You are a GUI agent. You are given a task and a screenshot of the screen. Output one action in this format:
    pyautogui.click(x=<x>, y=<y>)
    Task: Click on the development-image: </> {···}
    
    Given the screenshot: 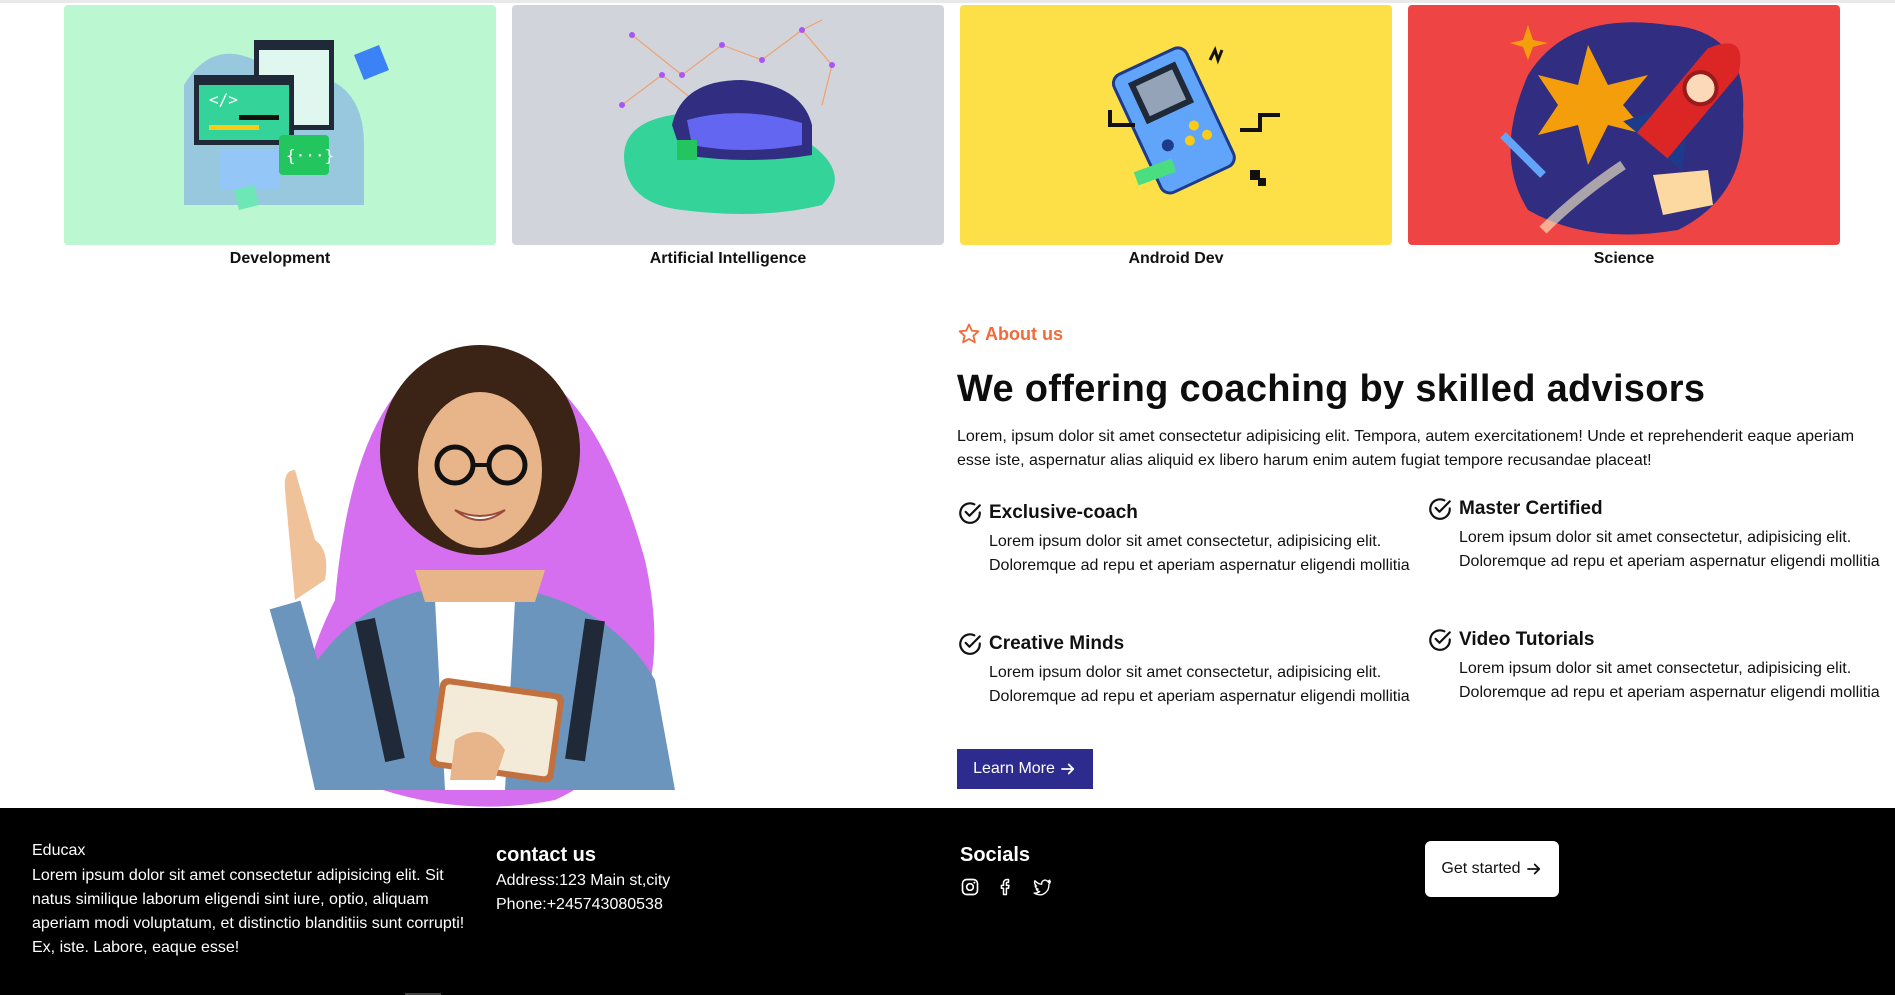 What is the action you would take?
    pyautogui.click(x=280, y=125)
    